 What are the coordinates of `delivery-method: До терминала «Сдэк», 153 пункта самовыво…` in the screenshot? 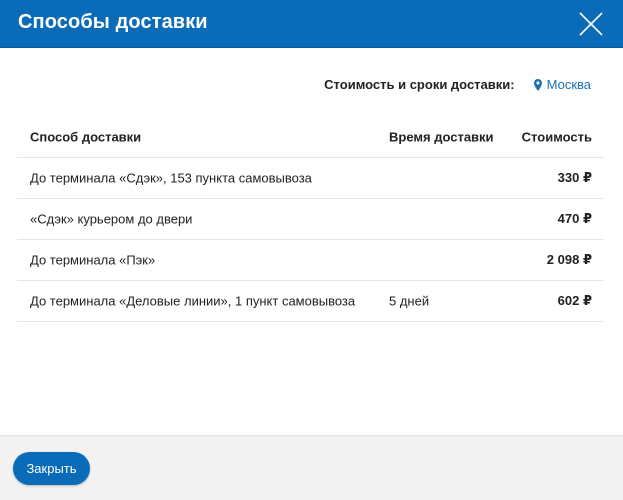 It's located at (171, 178).